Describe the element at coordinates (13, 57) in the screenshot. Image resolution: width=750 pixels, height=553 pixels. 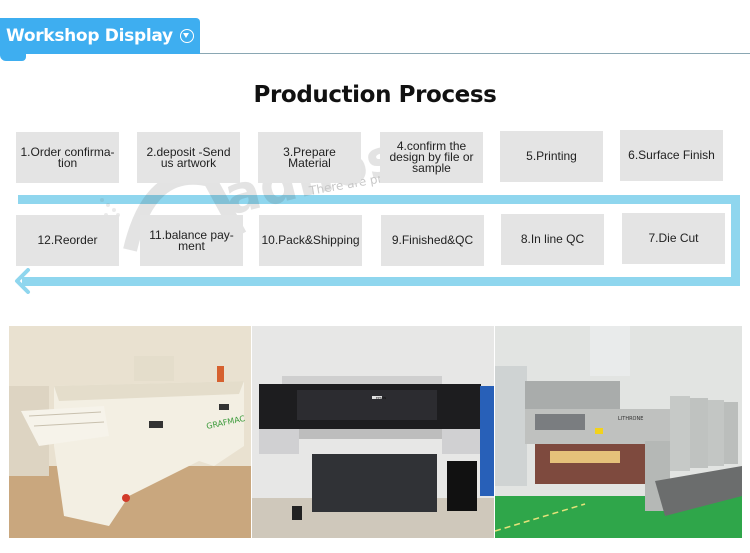
I see `header-tab-foot` at that location.